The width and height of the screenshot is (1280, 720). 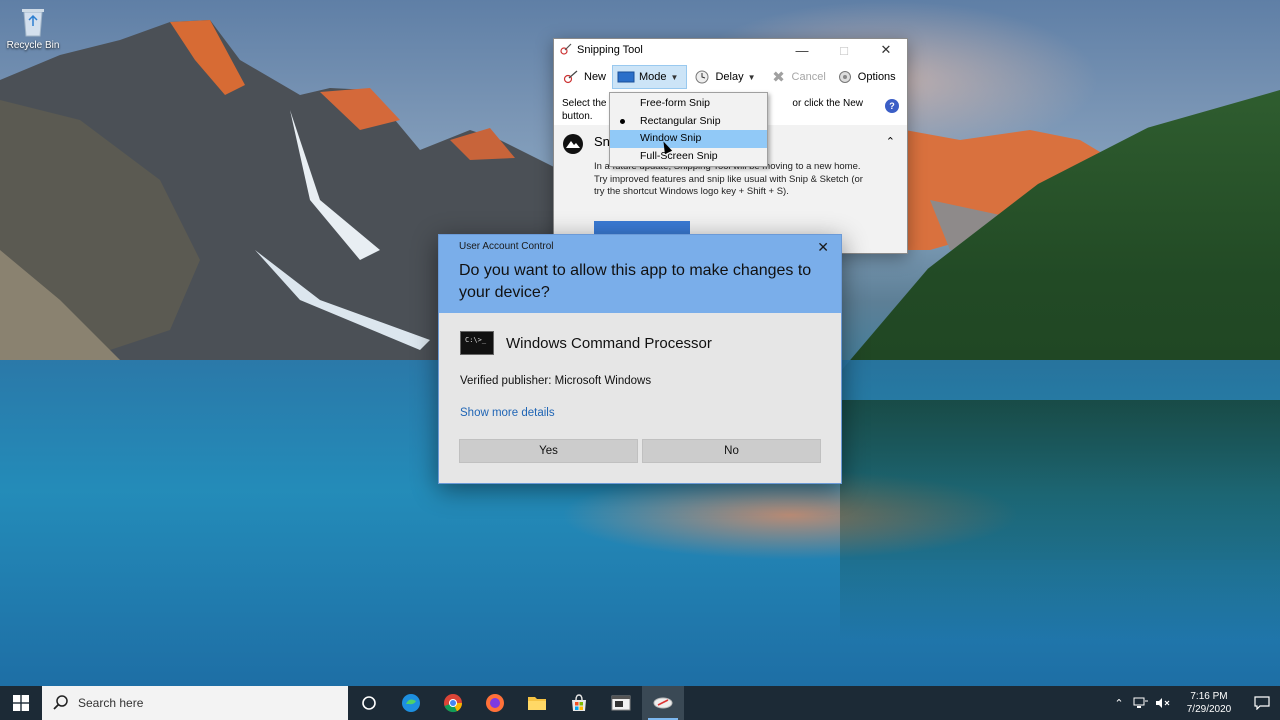 I want to click on app-window-taskbar-button, so click(x=621, y=703).